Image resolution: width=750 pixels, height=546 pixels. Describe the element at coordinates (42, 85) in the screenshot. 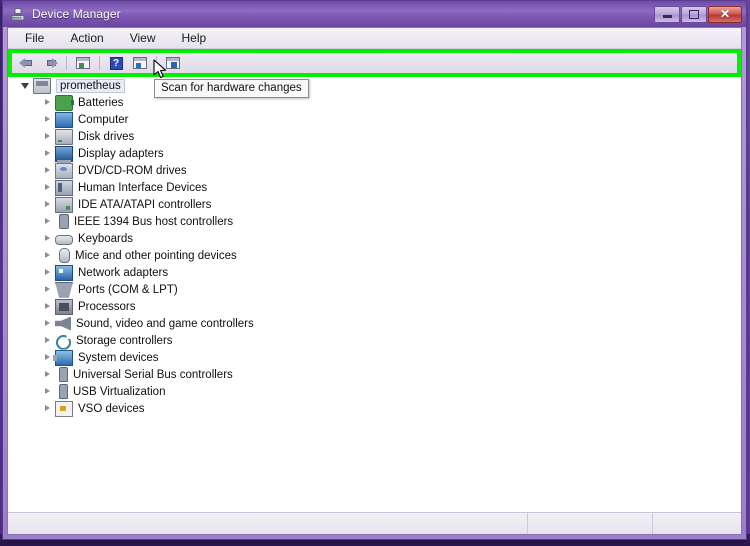

I see `computer-icon` at that location.